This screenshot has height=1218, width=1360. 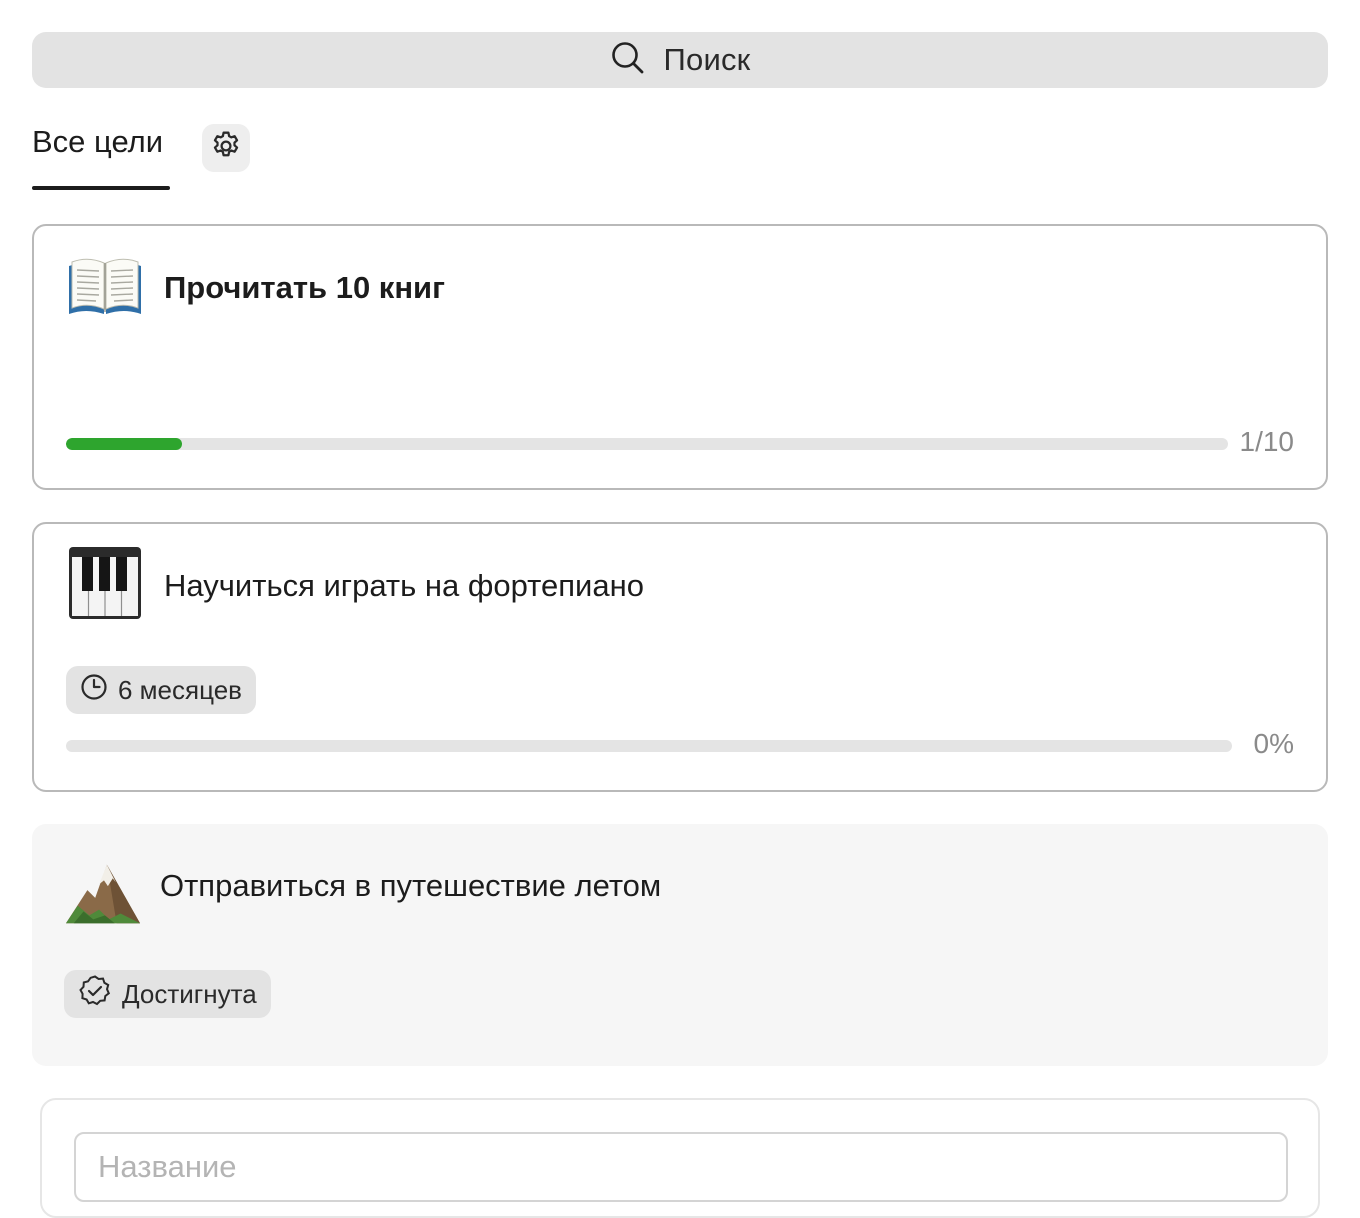 I want to click on goal-title: Прочитать 10 книг, so click(x=305, y=287).